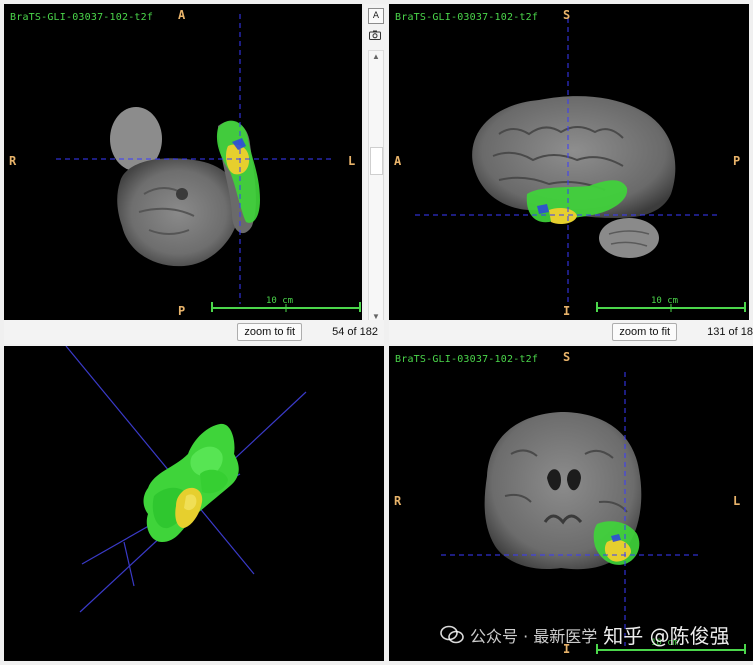 The image size is (753, 665). Describe the element at coordinates (629, 238) in the screenshot. I see `sagittal-cerebellum` at that location.